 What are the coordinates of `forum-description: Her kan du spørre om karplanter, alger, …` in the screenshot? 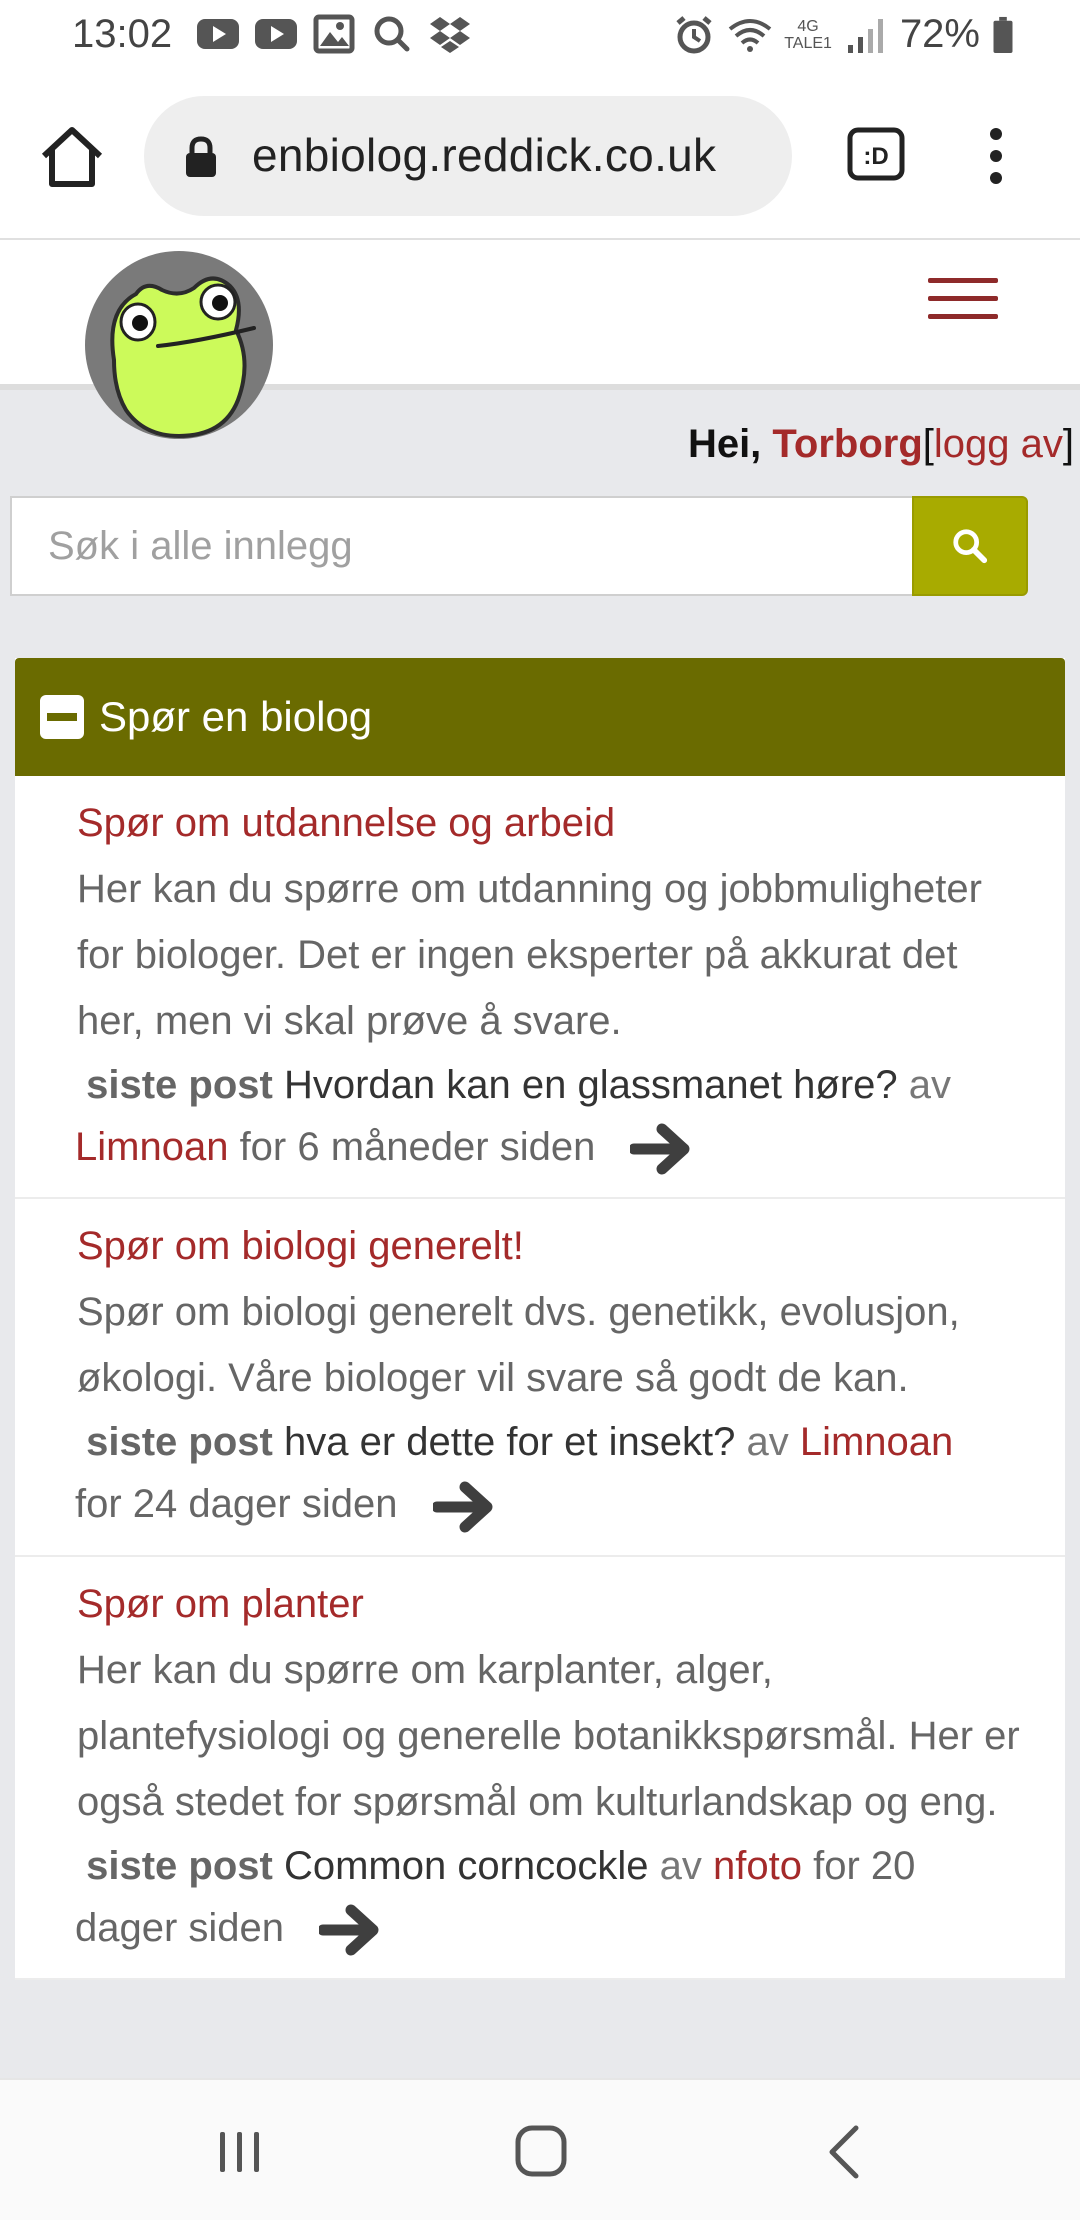 It's located at (548, 1735).